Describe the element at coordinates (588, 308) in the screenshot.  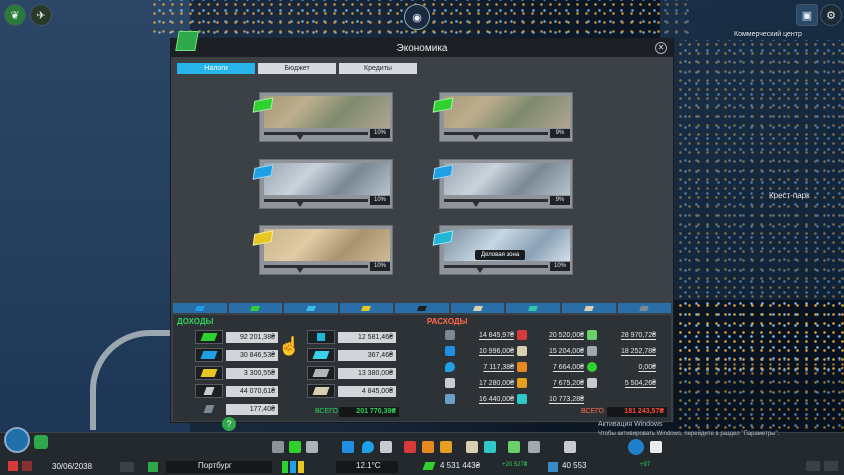
I see `category-education` at that location.